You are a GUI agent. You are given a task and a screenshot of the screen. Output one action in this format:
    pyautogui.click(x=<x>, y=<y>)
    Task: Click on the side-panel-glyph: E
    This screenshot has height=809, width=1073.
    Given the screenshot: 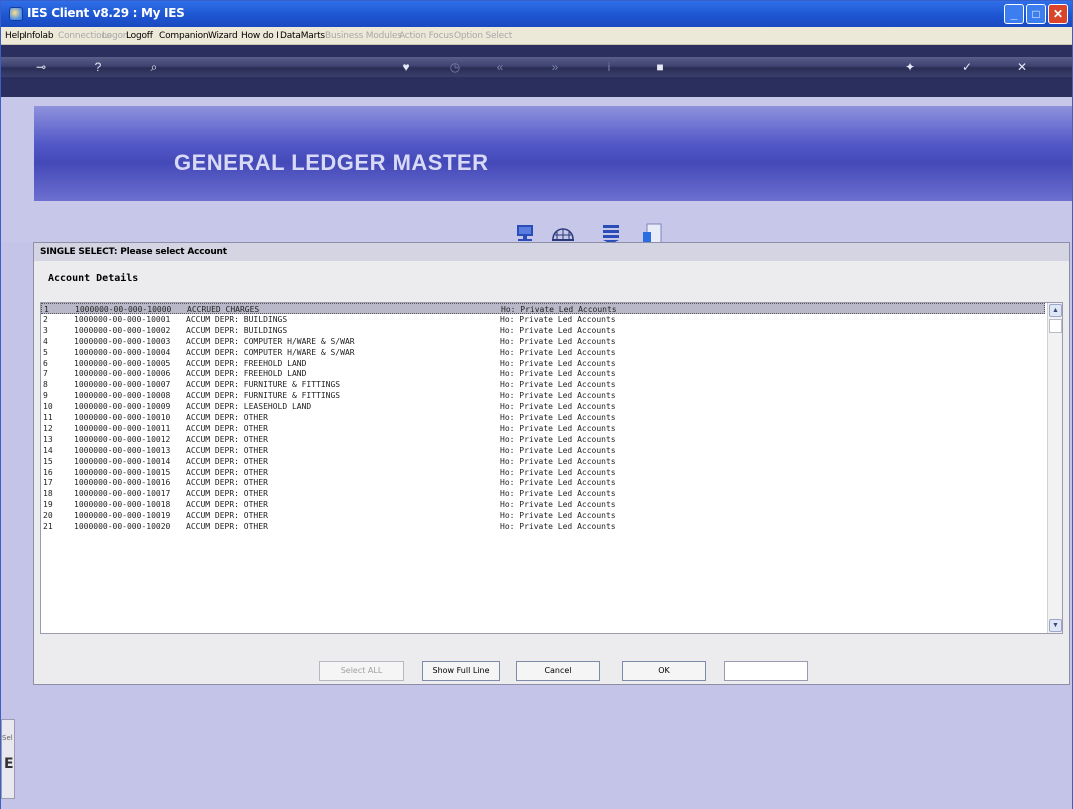 What is the action you would take?
    pyautogui.click(x=9, y=764)
    